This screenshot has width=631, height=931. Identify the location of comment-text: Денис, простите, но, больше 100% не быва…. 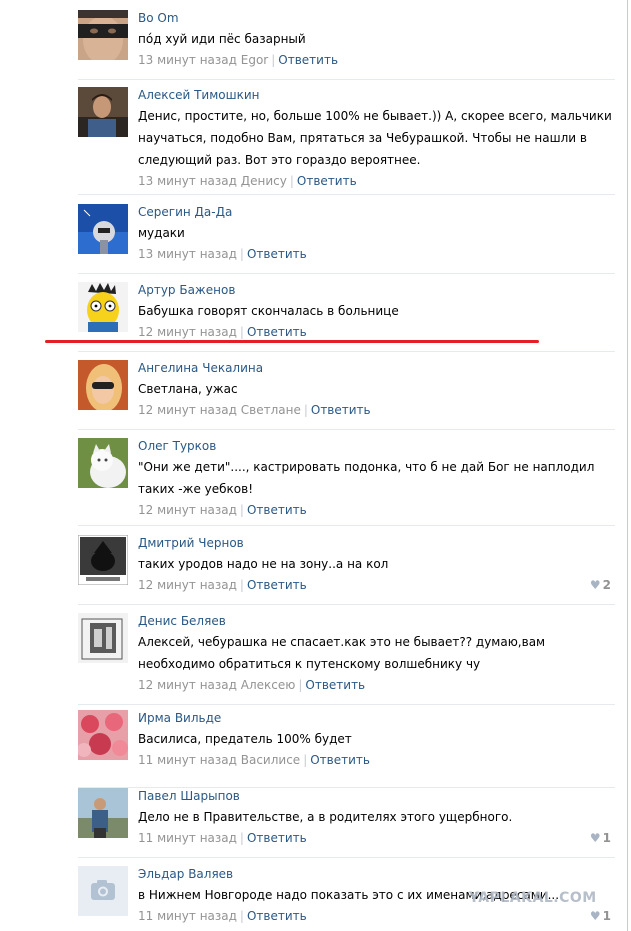
(375, 138).